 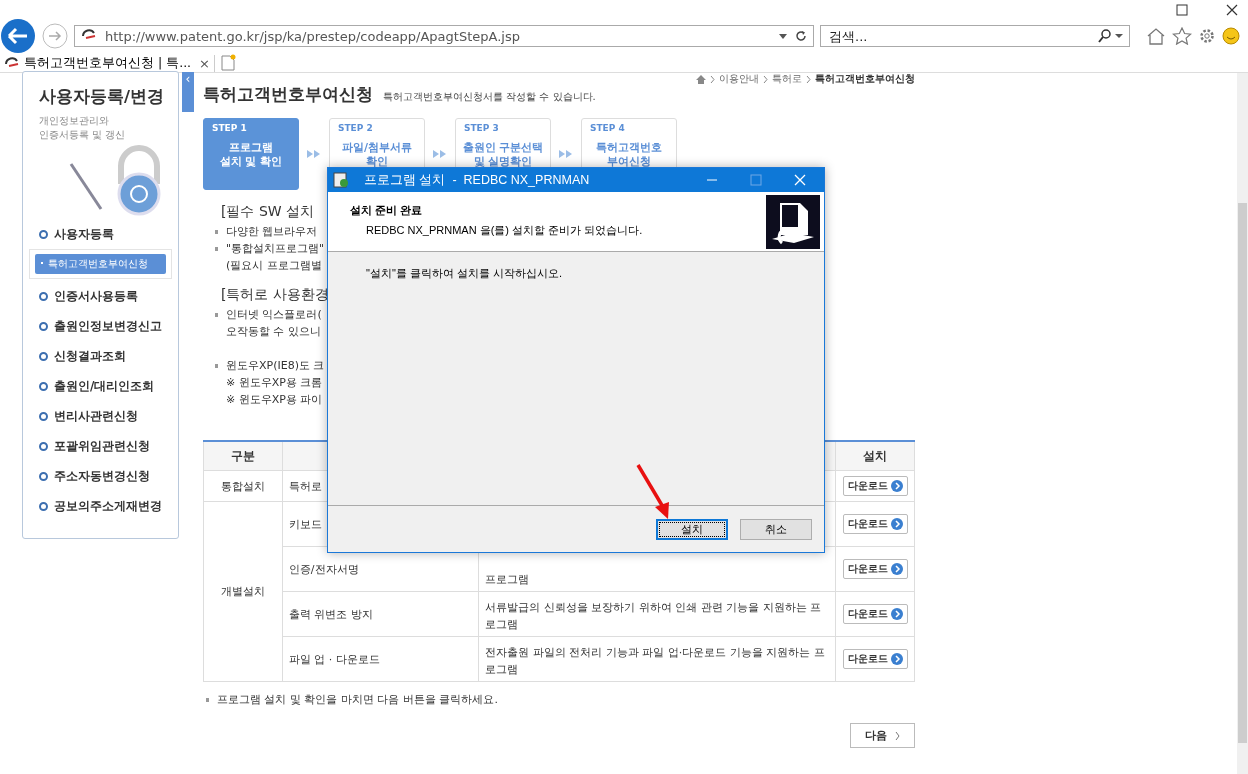 What do you see at coordinates (882, 735) in the screenshot?
I see `next-button: 다음` at bounding box center [882, 735].